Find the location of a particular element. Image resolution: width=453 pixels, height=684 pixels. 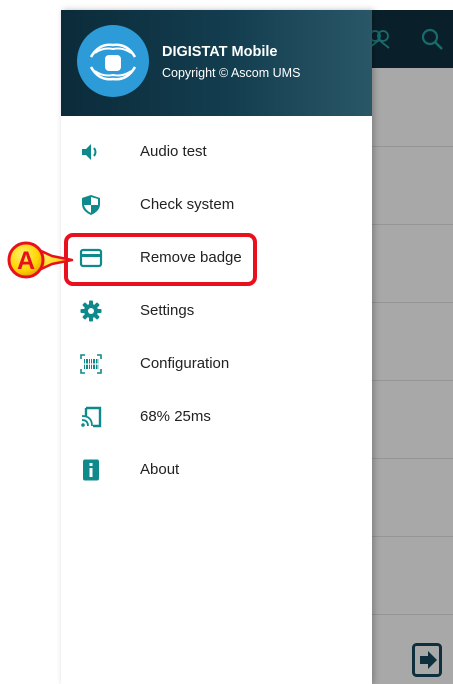

menu-item-label: Settings is located at coordinates (167, 310).